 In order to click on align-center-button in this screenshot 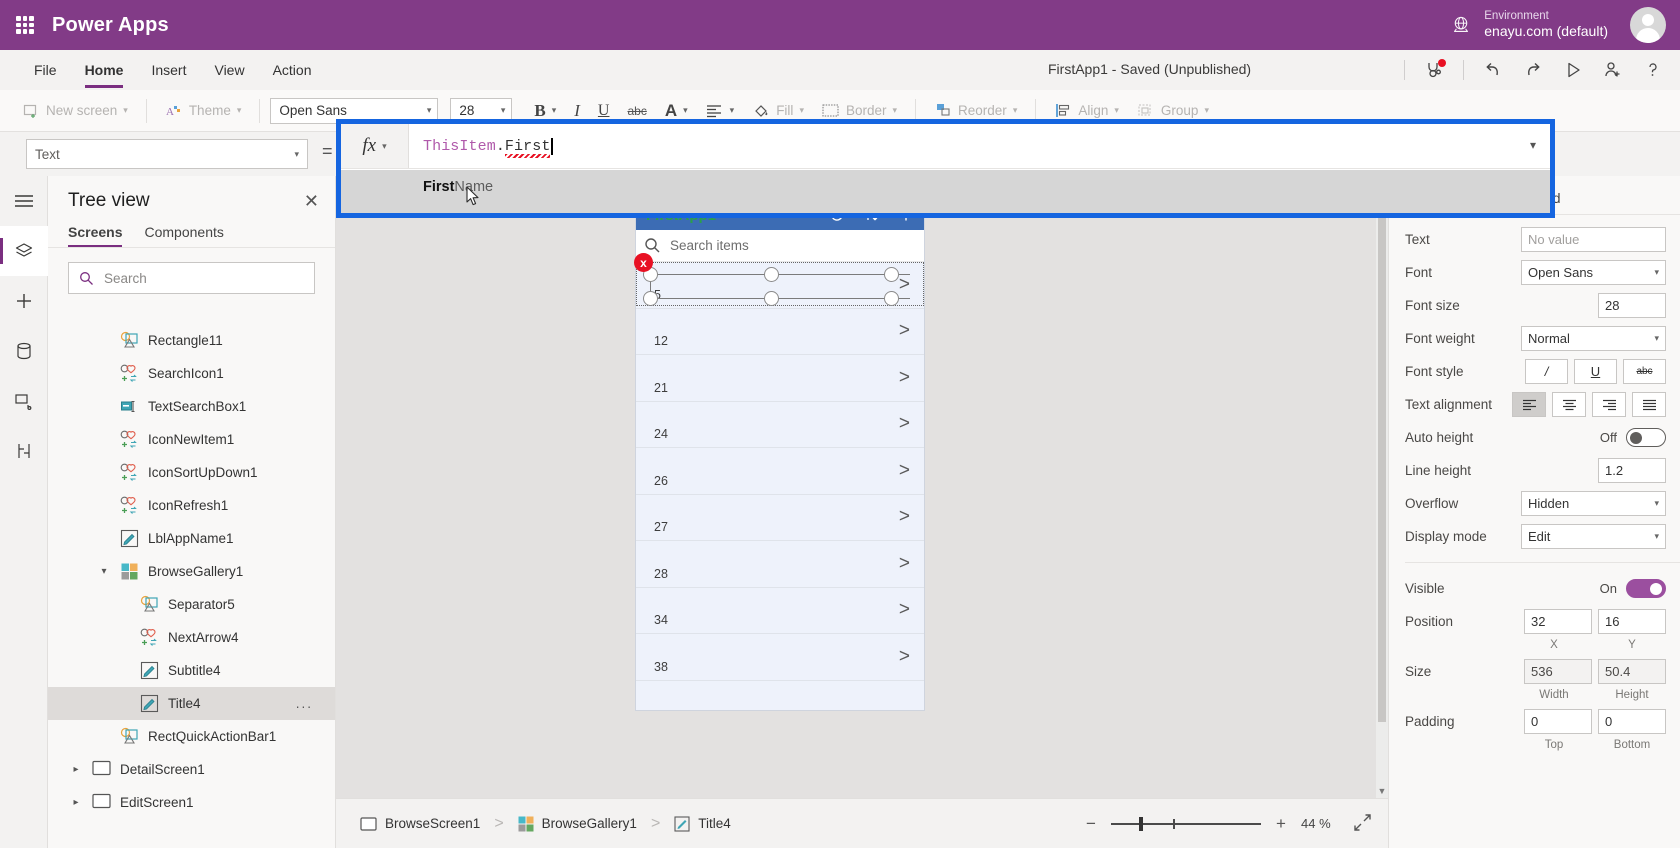, I will do `click(1569, 404)`.